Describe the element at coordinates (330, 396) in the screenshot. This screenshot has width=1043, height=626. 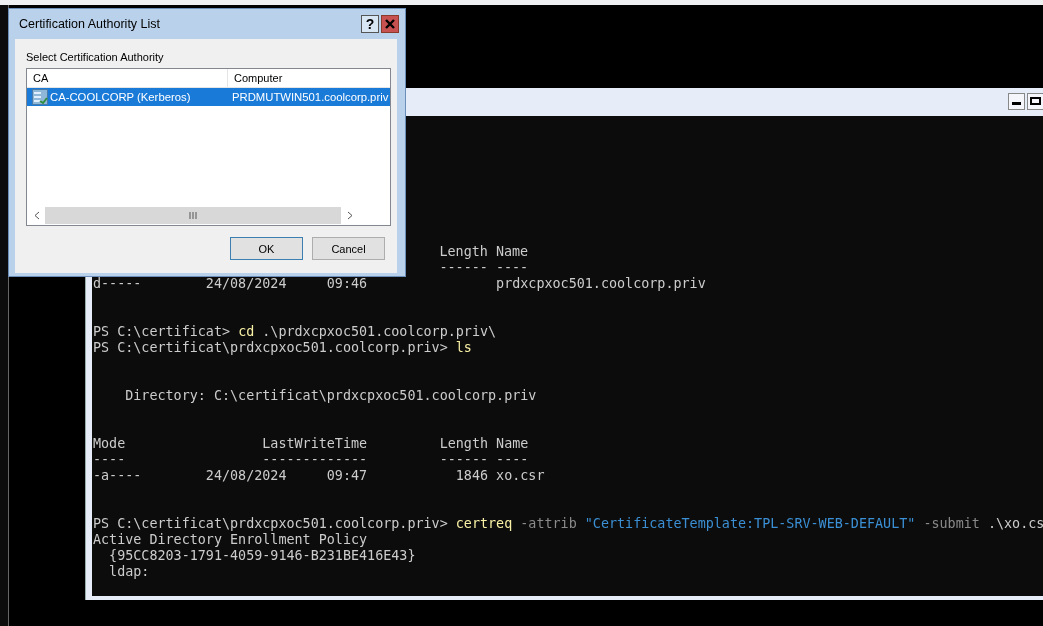
I see `console-line: Directory: C:\certificat\prdxcpxoc501.coolcorp.priv` at that location.